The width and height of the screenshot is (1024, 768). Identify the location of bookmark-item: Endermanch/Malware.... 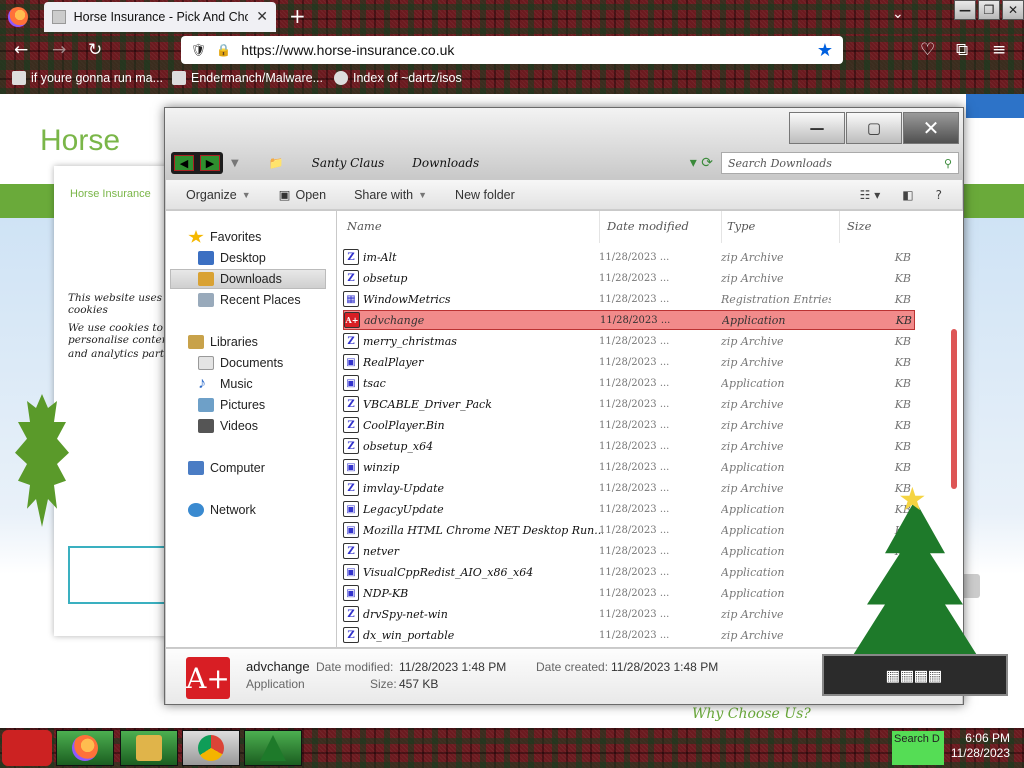
(247, 78).